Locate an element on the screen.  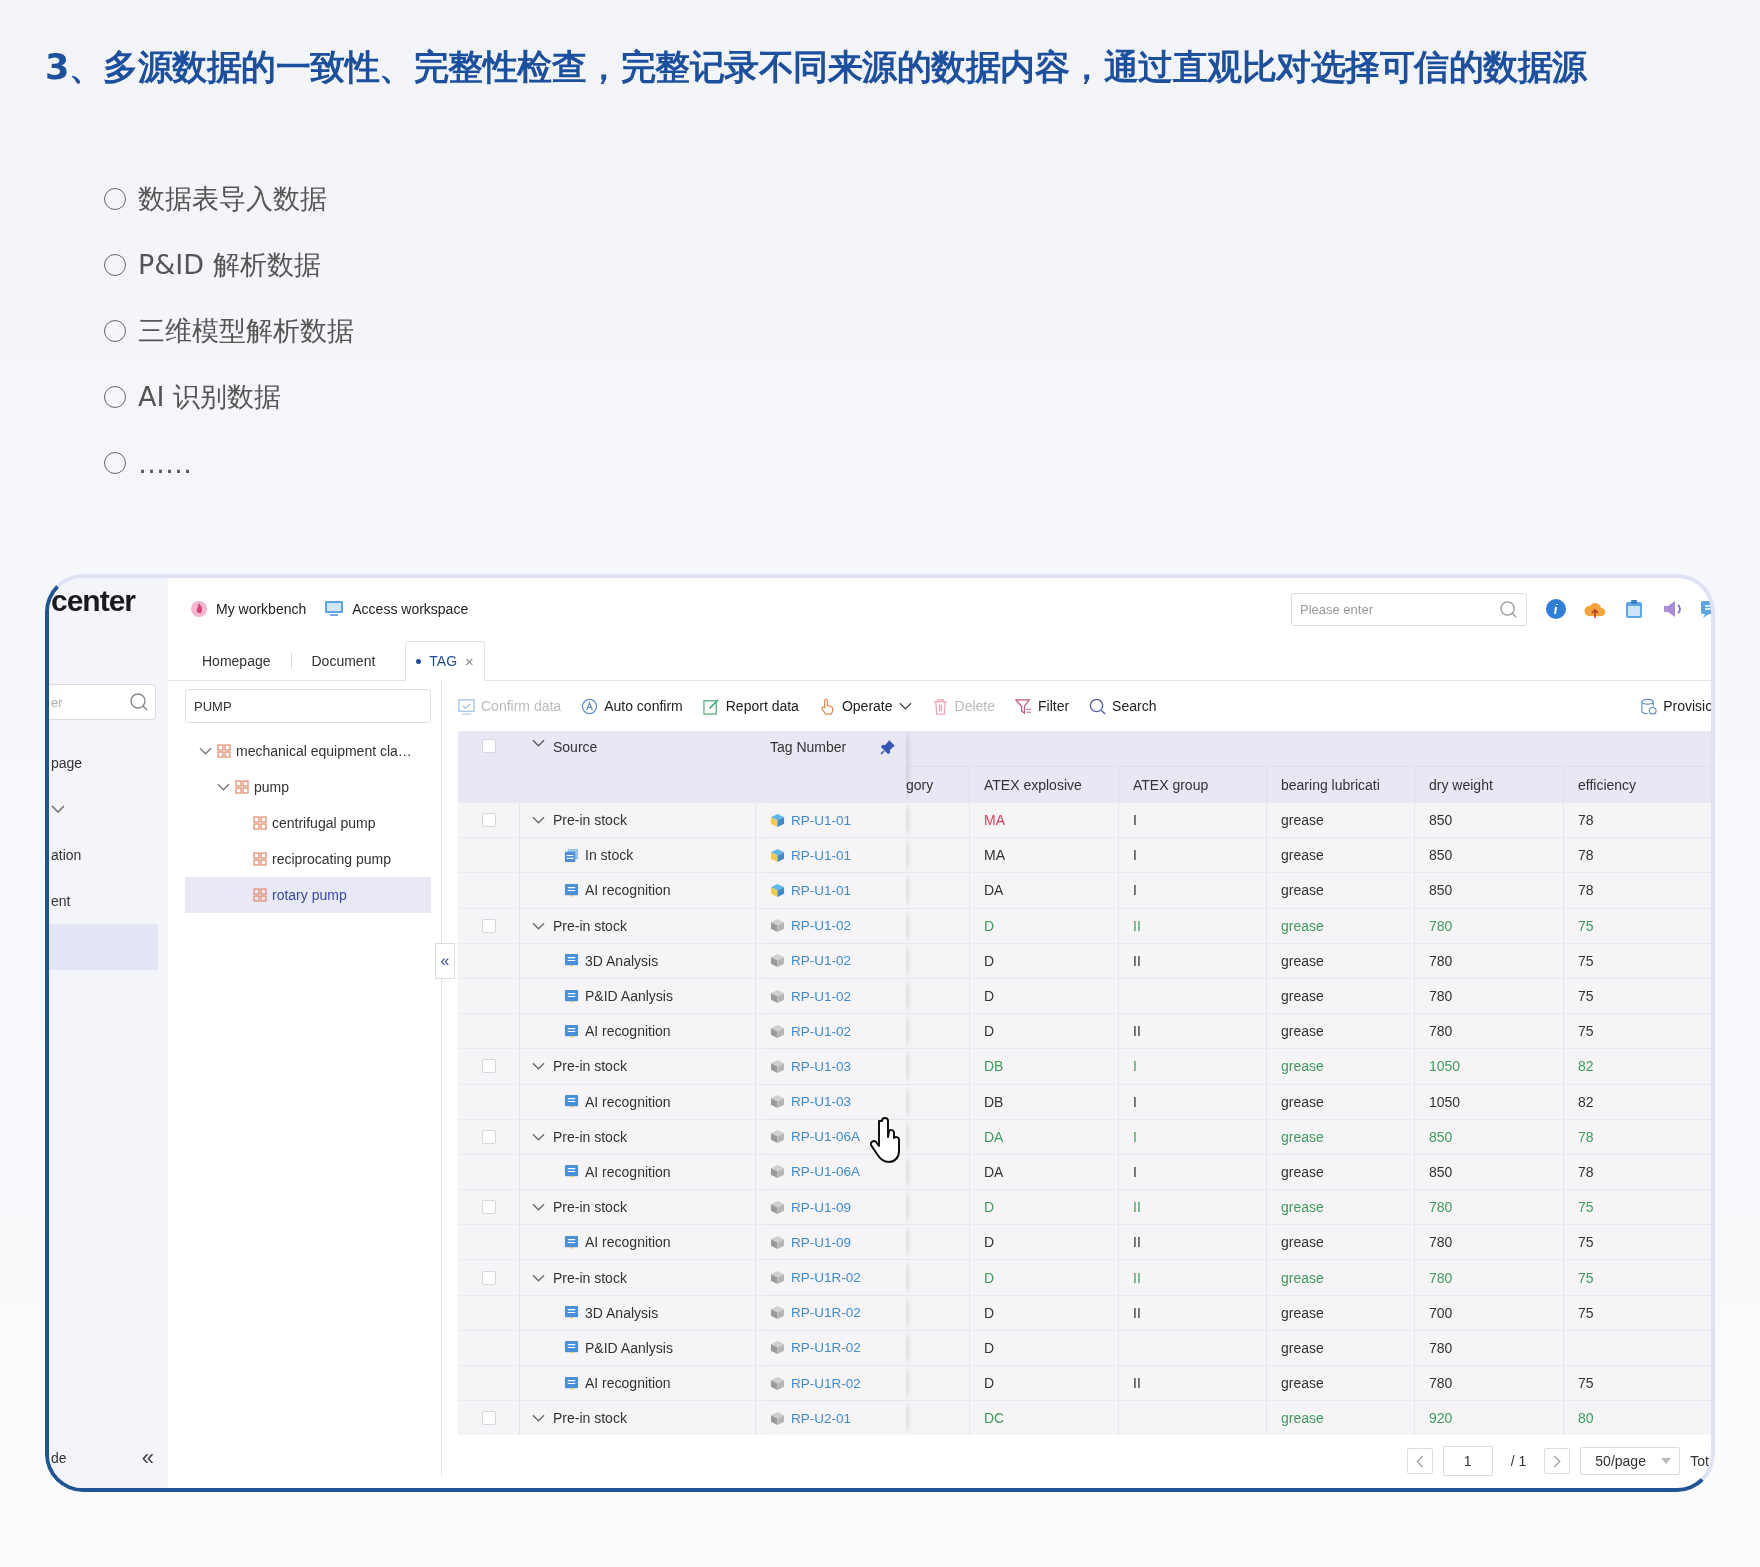
toolbar-button: Search is located at coordinates (1123, 706).